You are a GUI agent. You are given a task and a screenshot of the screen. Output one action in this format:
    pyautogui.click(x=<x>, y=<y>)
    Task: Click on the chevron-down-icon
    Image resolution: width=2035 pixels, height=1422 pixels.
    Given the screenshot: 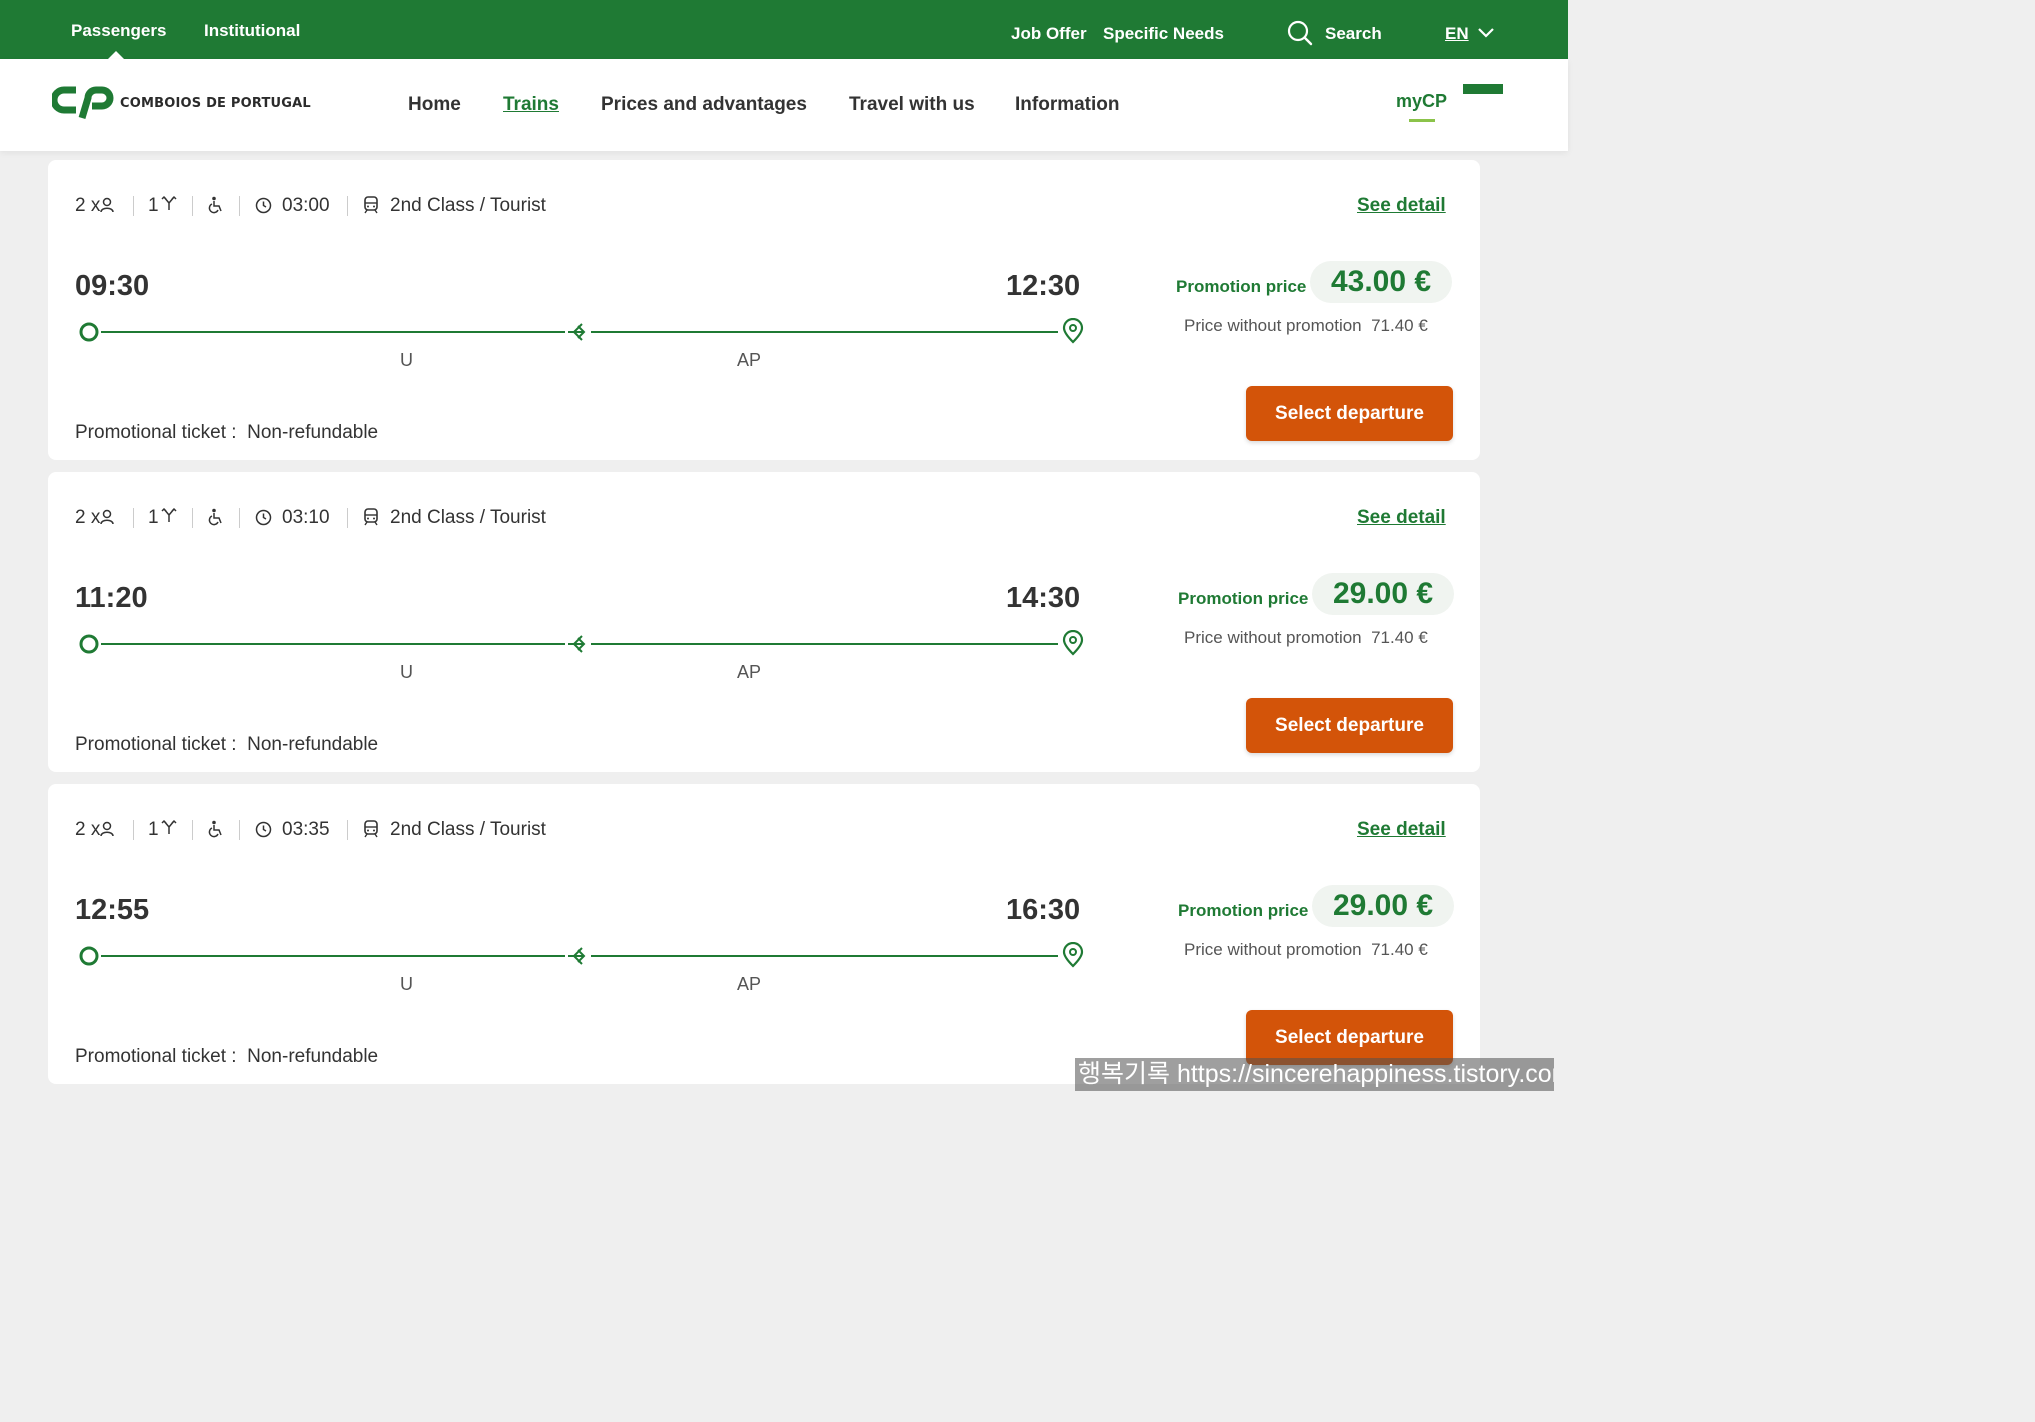 What is the action you would take?
    pyautogui.click(x=1486, y=33)
    